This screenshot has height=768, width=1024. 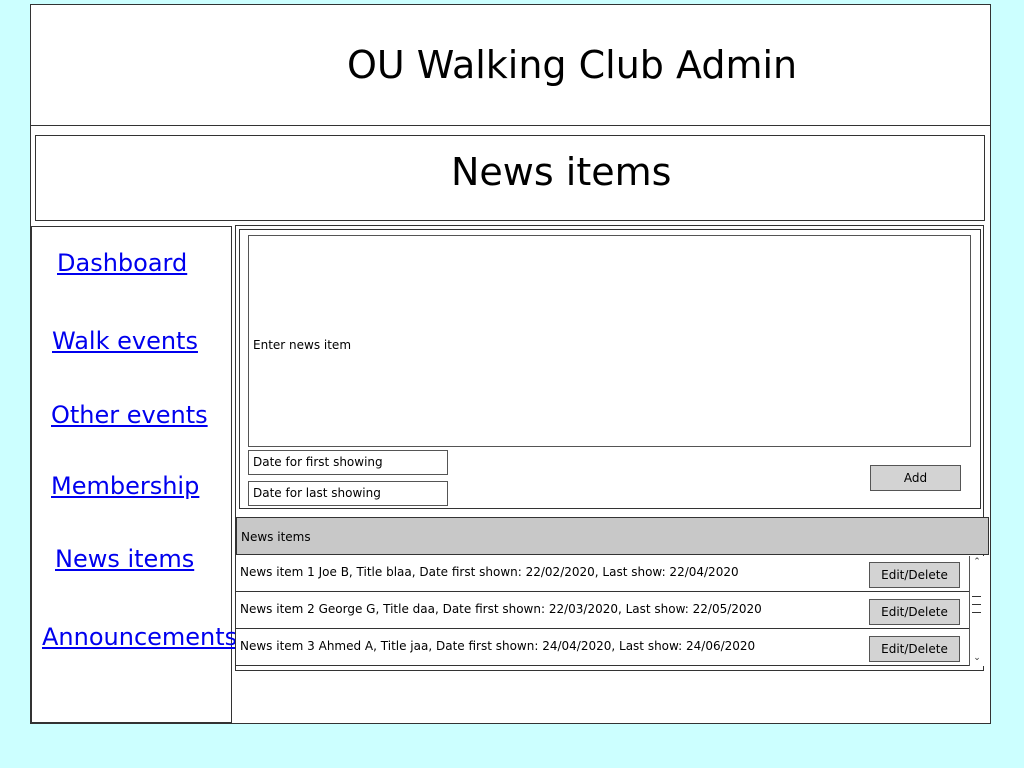 I want to click on news-list-header-label: News items, so click(x=276, y=537).